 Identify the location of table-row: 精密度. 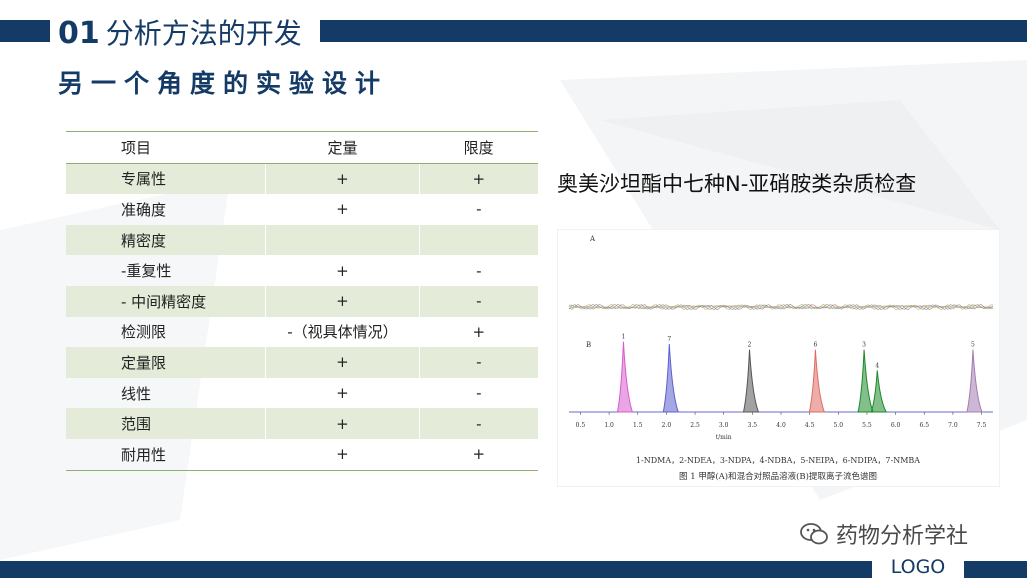
(302, 240).